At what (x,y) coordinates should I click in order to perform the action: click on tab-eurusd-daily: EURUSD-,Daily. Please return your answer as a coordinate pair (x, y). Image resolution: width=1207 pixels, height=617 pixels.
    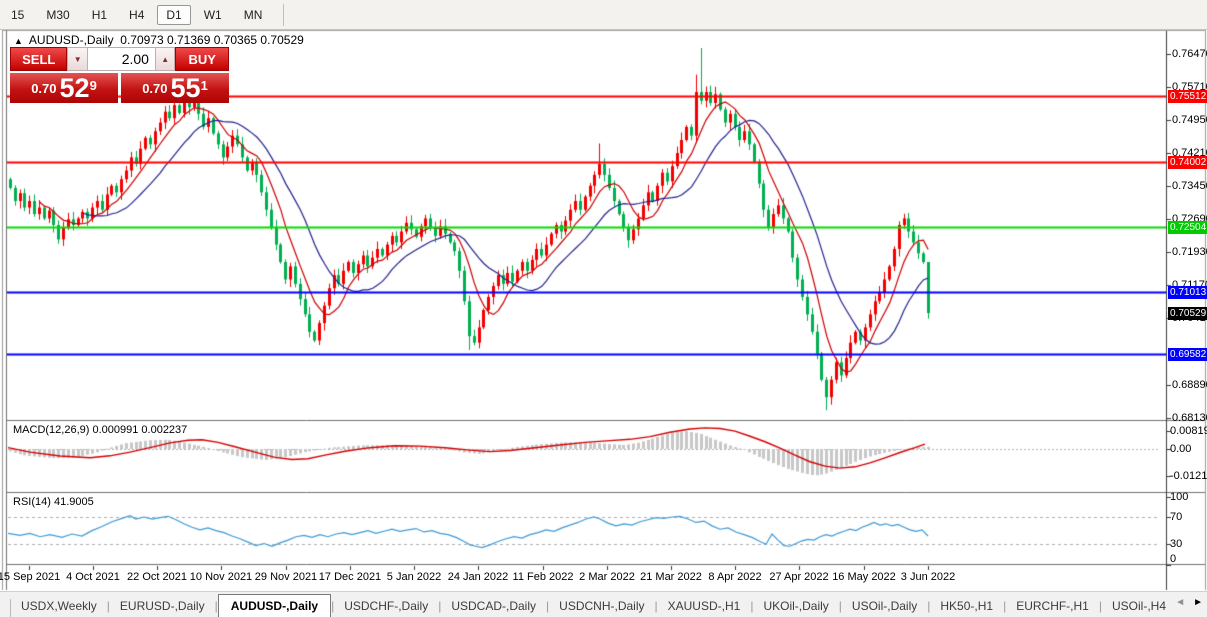
    Looking at the image, I should click on (162, 606).